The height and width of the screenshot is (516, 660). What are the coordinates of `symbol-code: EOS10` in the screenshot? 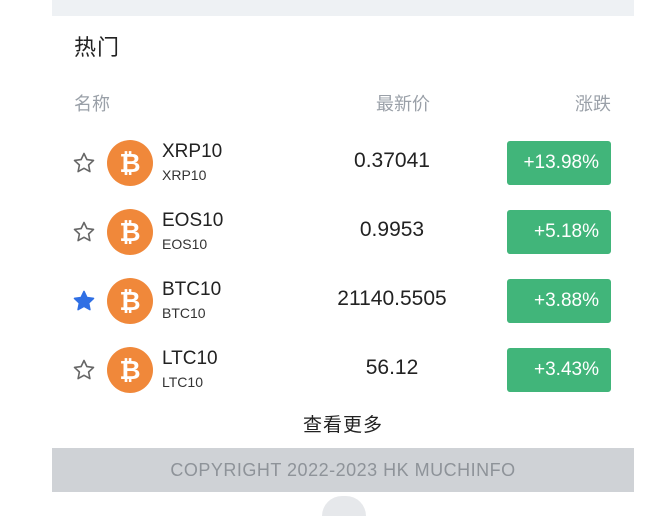 It's located at (185, 244).